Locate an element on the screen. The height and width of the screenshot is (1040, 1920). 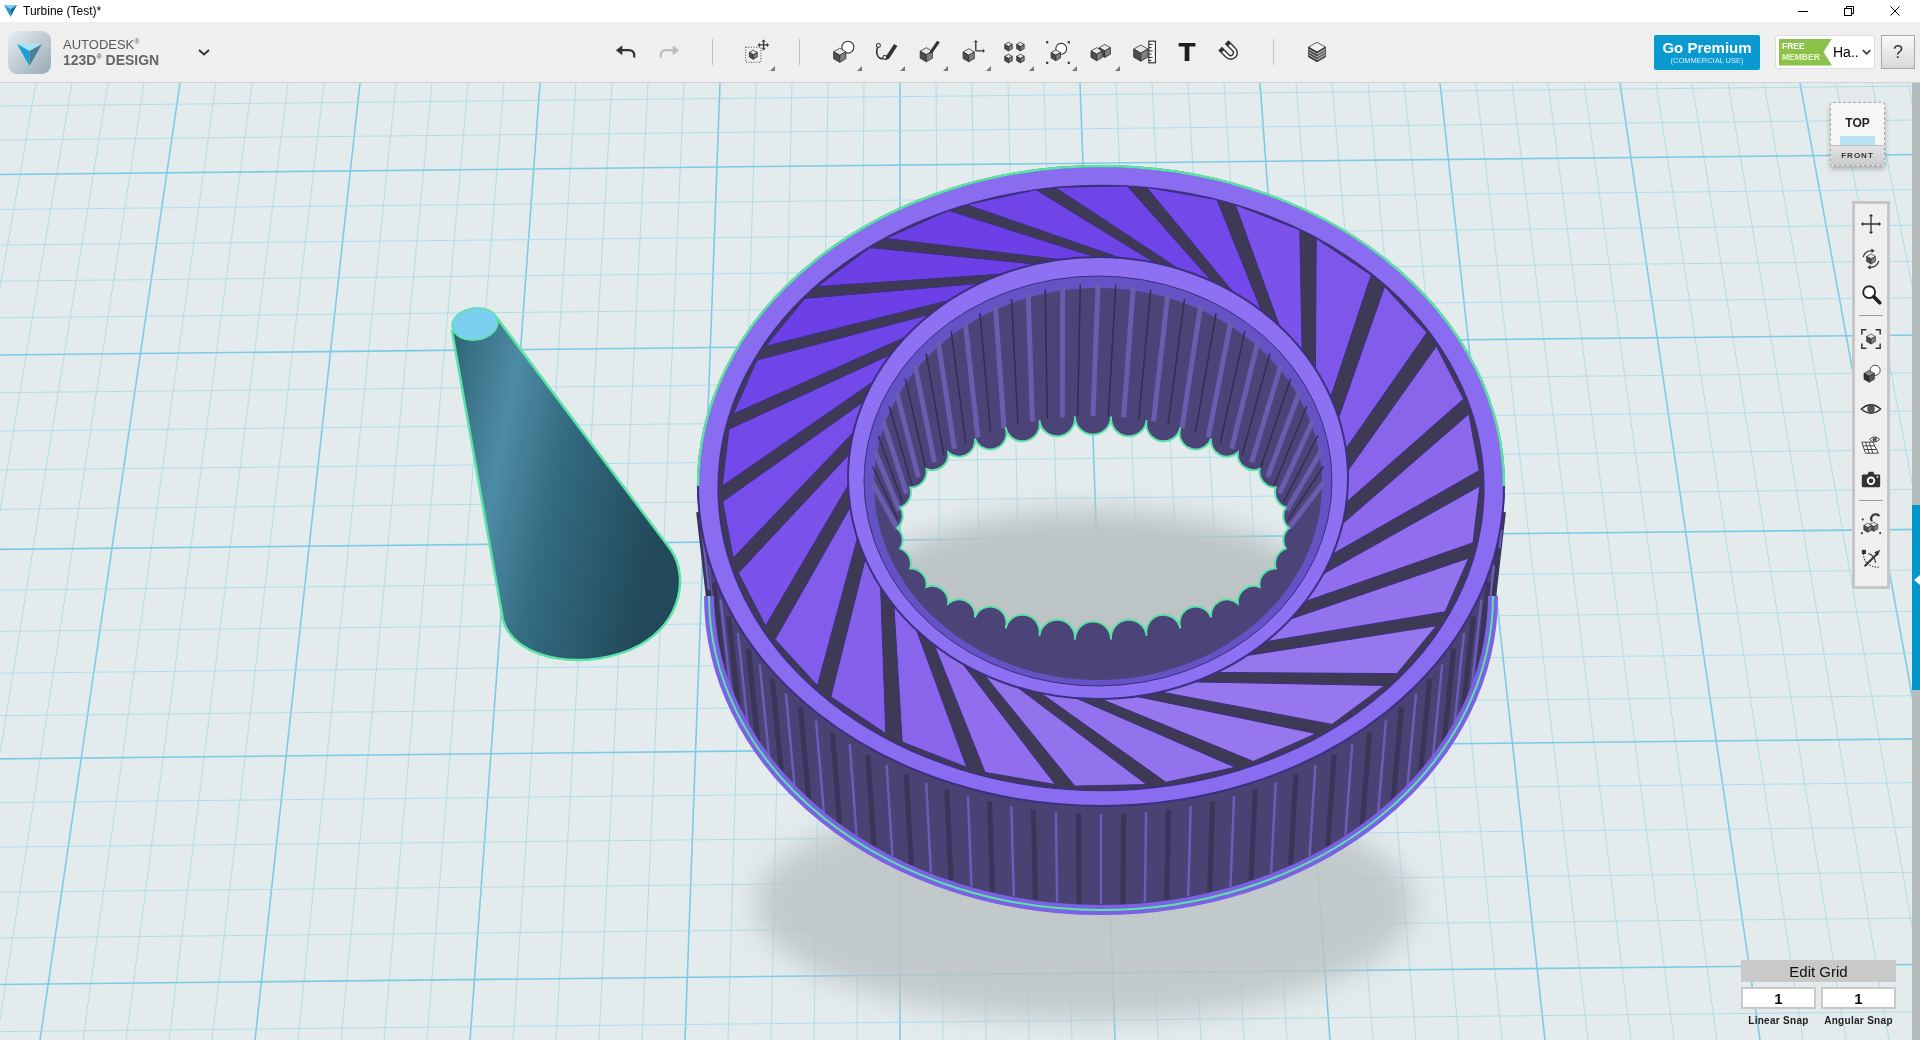
help-button: ? is located at coordinates (1898, 52).